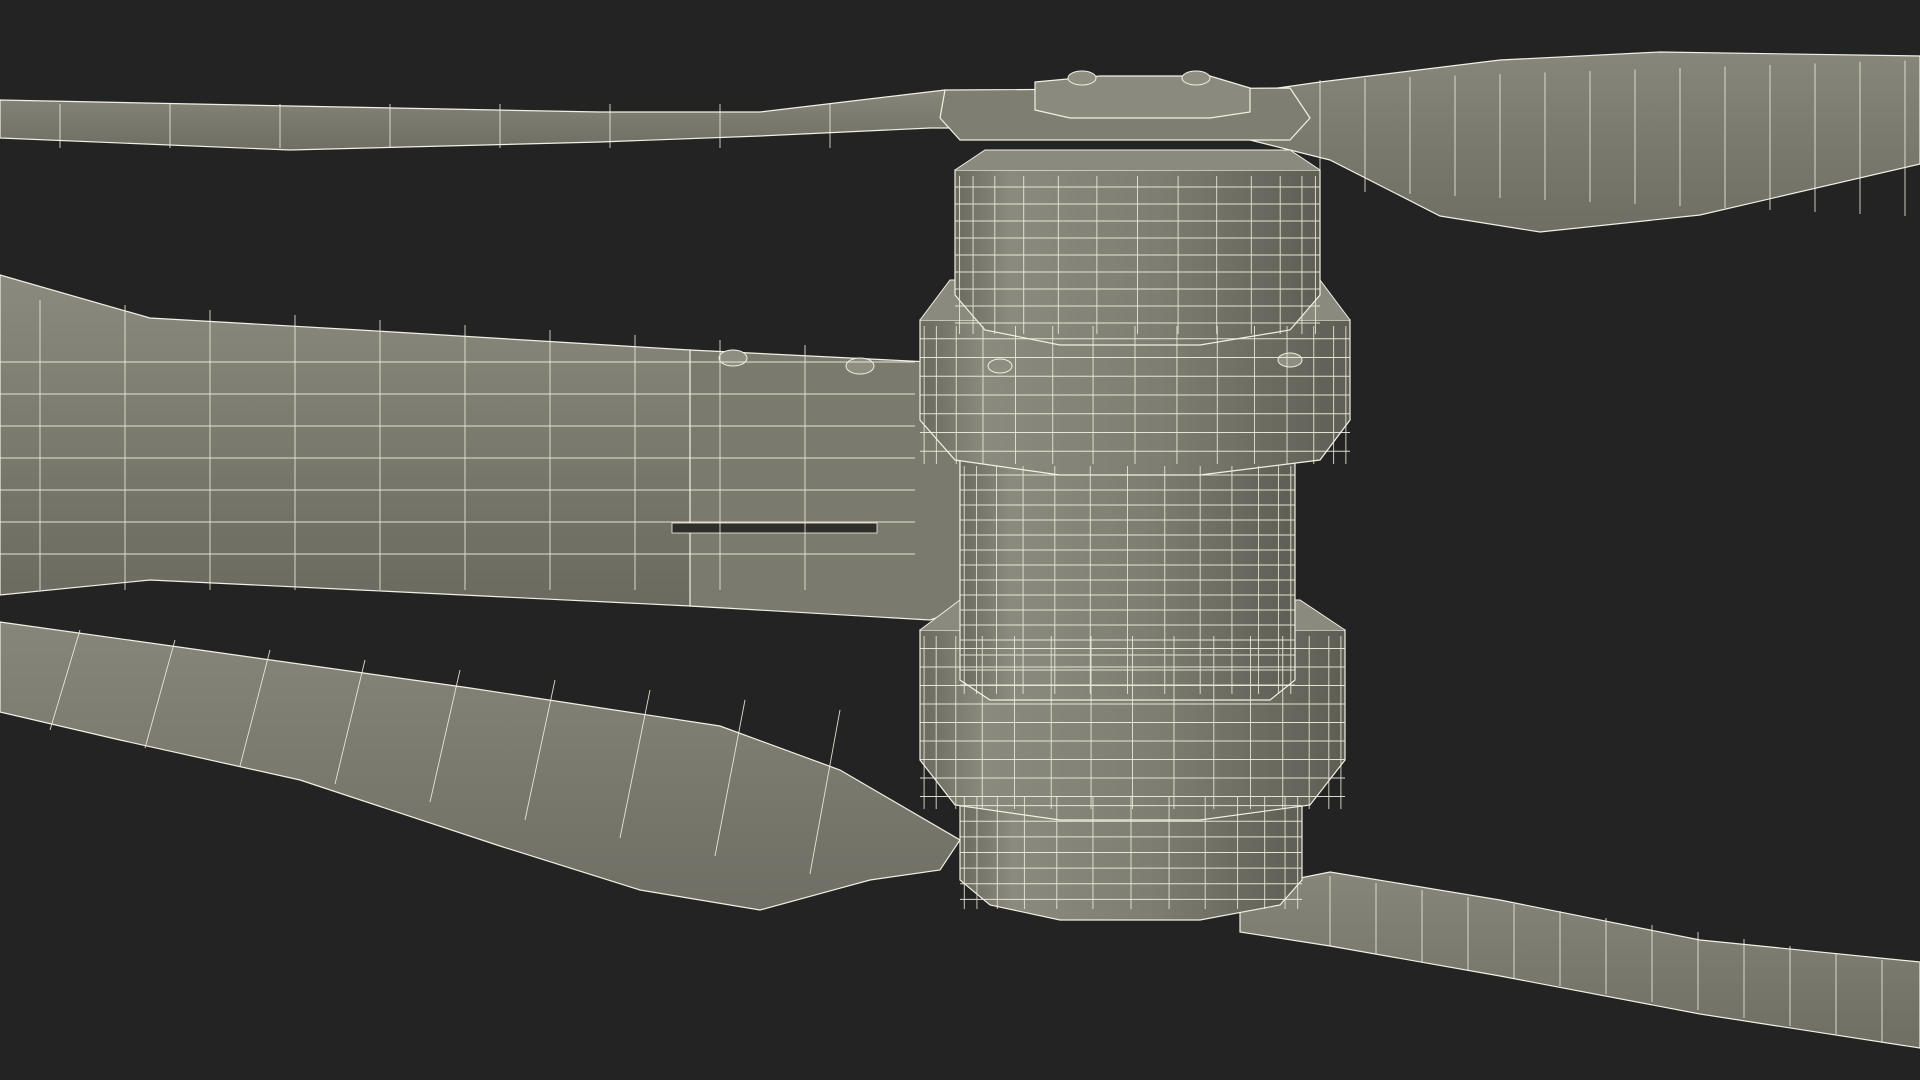 The width and height of the screenshot is (1920, 1080). I want to click on bottom-blade-left, so click(480, 766).